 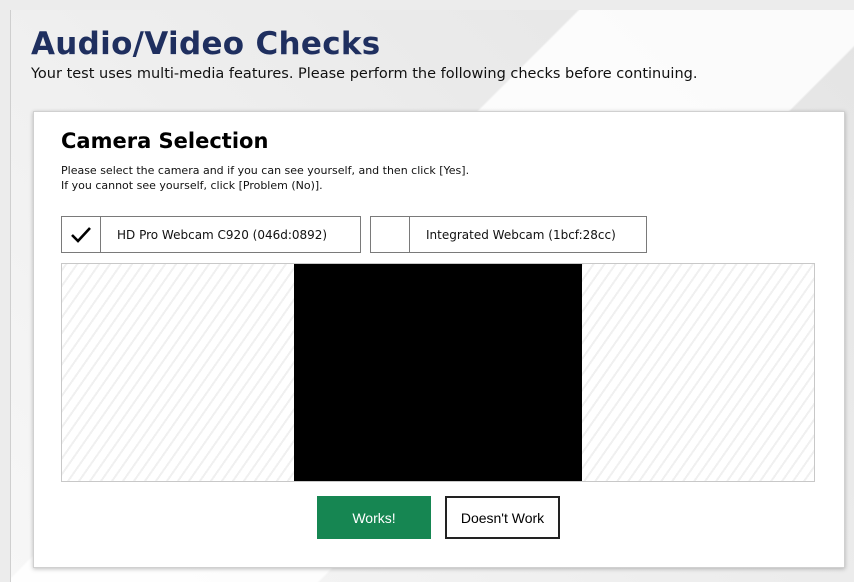 I want to click on camera-option-label: HD Pro Webcam C920 (046d:0892), so click(x=222, y=234).